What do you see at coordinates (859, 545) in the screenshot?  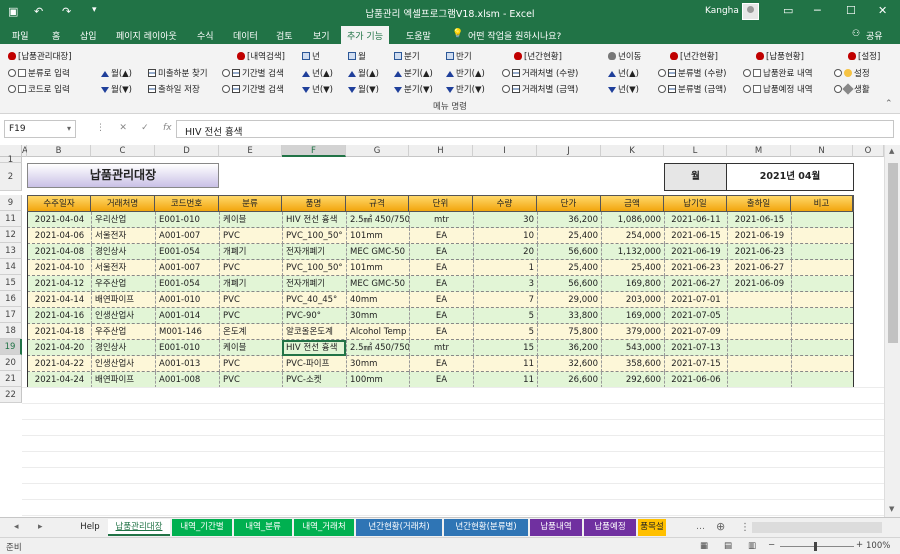 I see `zoom-in-icon: +` at bounding box center [859, 545].